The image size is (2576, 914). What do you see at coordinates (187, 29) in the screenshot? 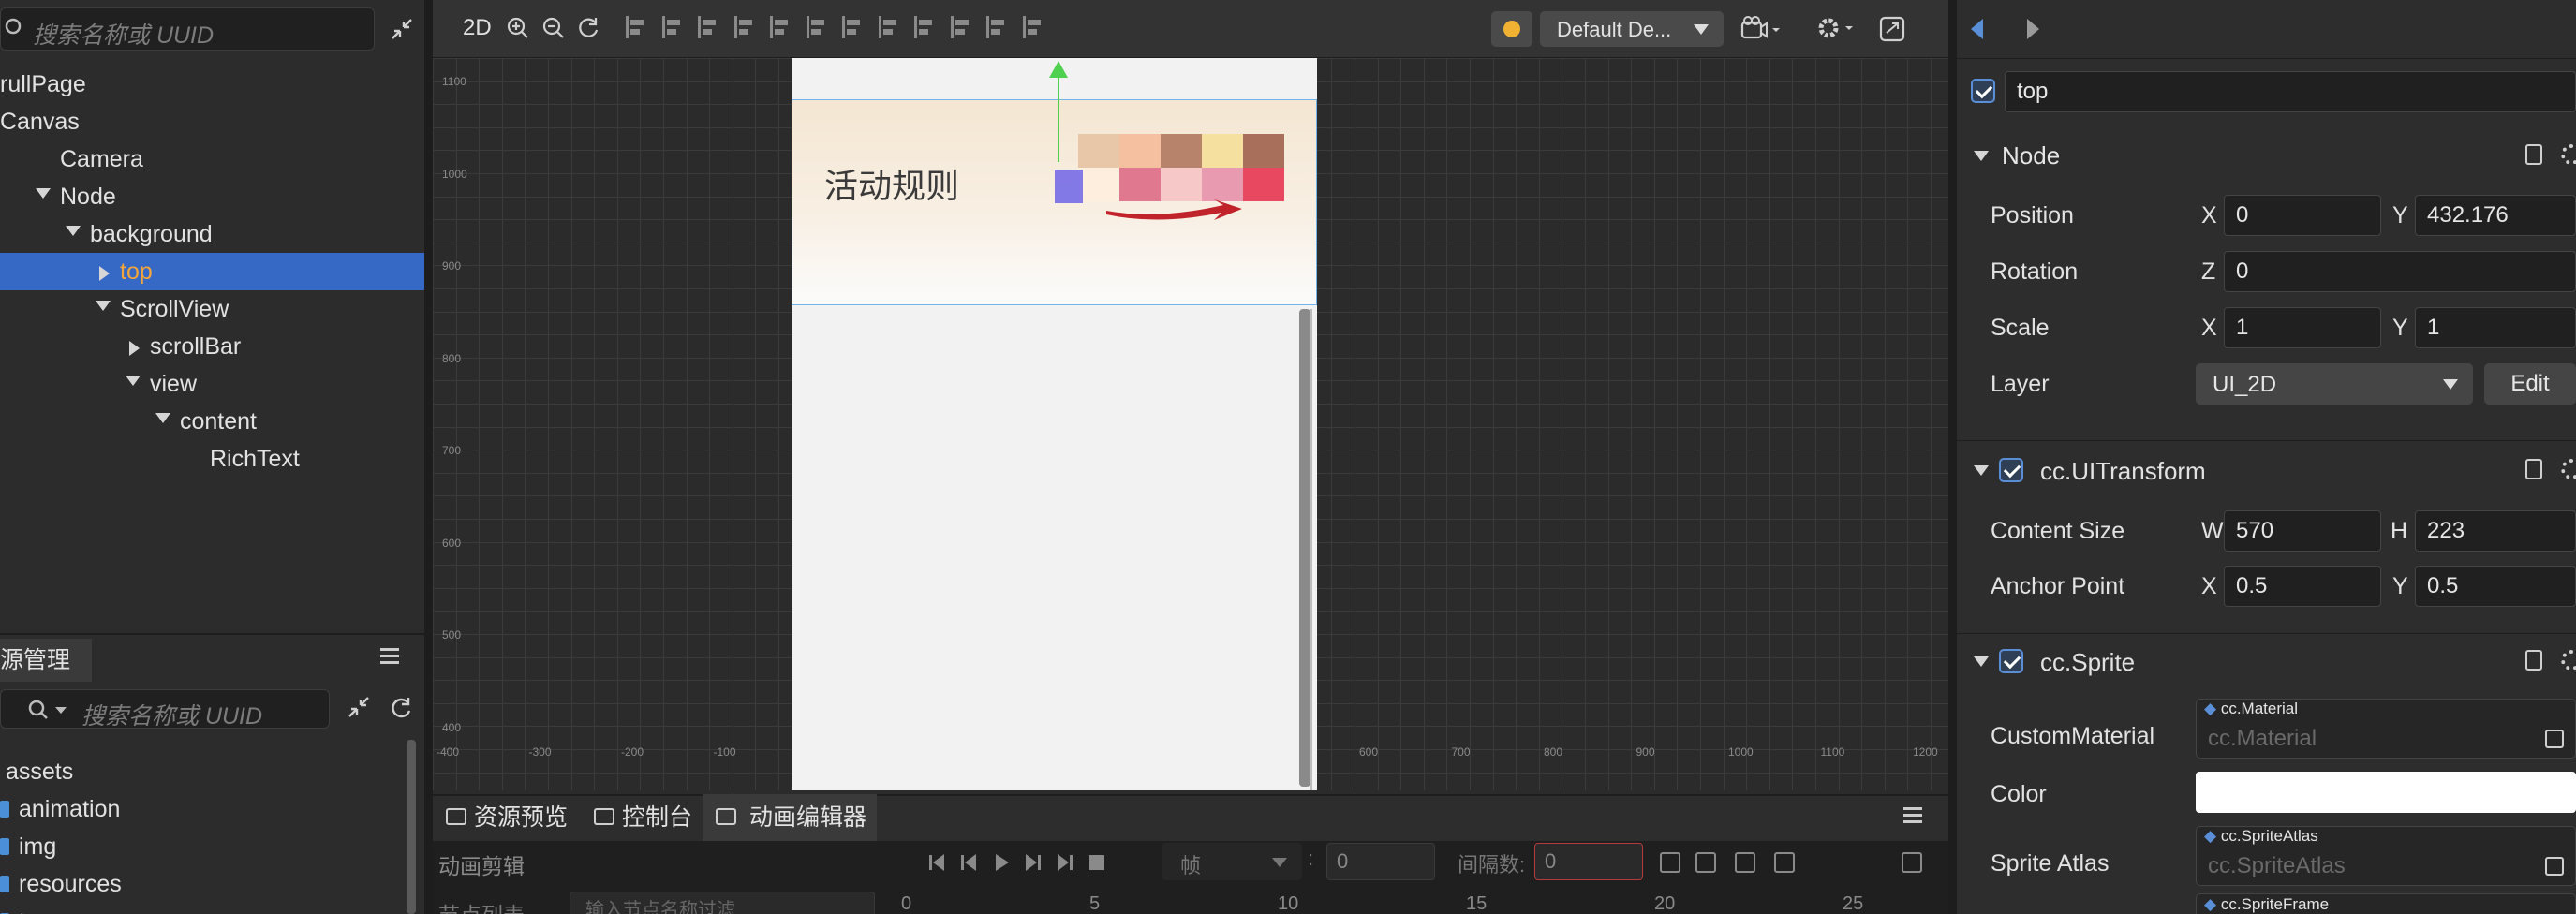
I see `hierarchy-search-input: 搜索名称或 UUID` at bounding box center [187, 29].